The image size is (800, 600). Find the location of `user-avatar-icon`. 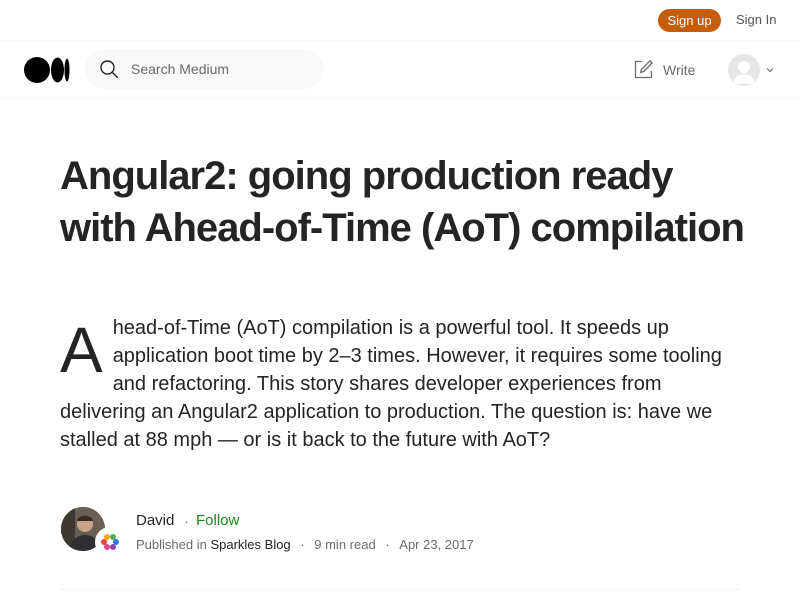

user-avatar-icon is located at coordinates (744, 70).